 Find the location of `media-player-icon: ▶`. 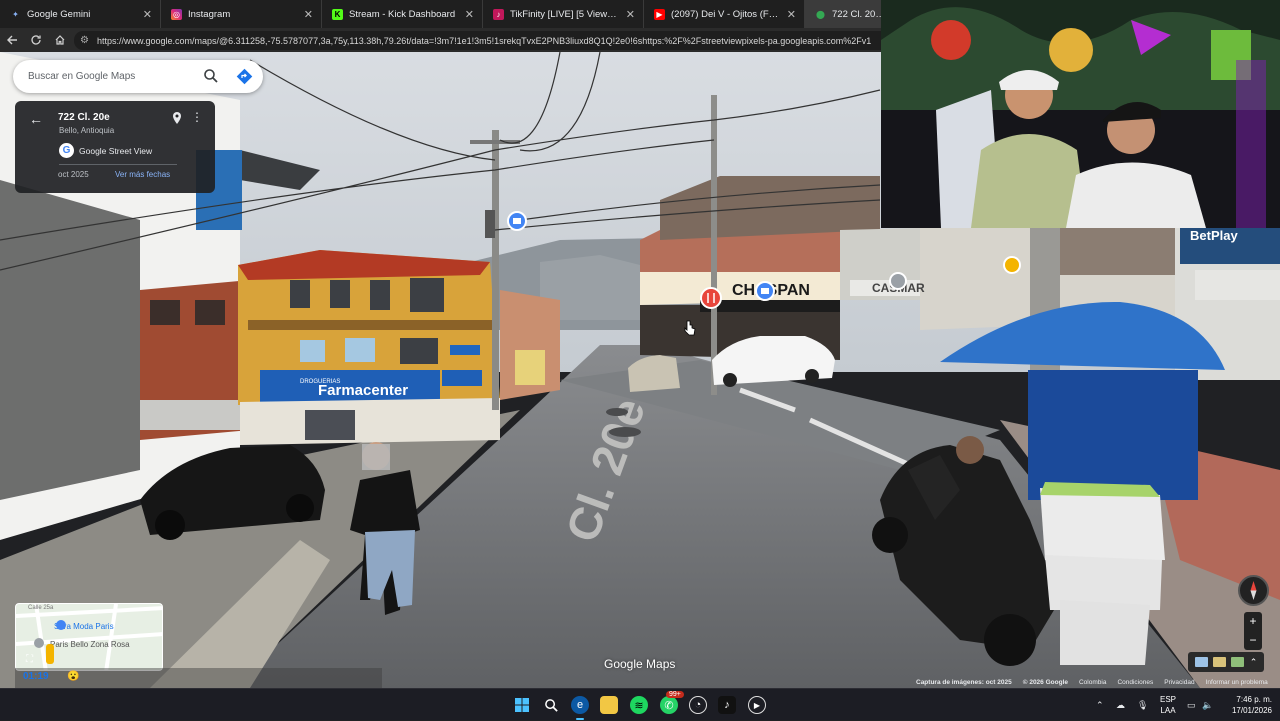

media-player-icon: ▶ is located at coordinates (757, 705).